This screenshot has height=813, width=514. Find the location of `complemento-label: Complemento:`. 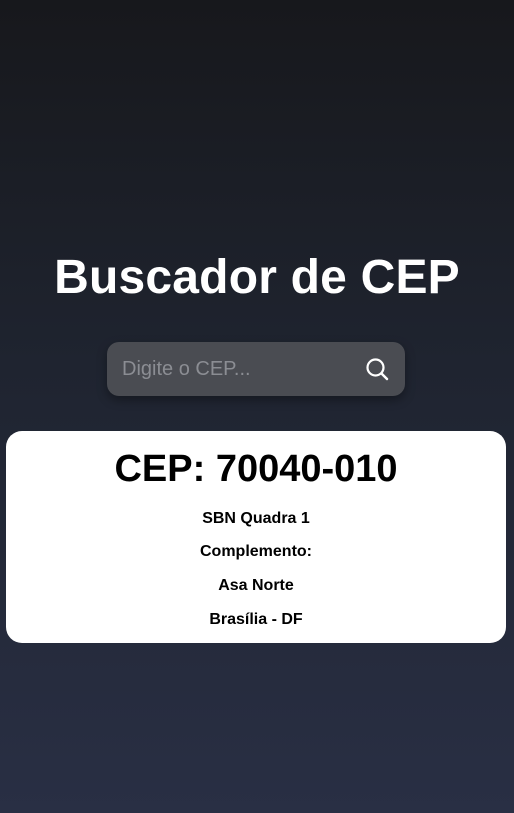

complemento-label: Complemento: is located at coordinates (256, 551).